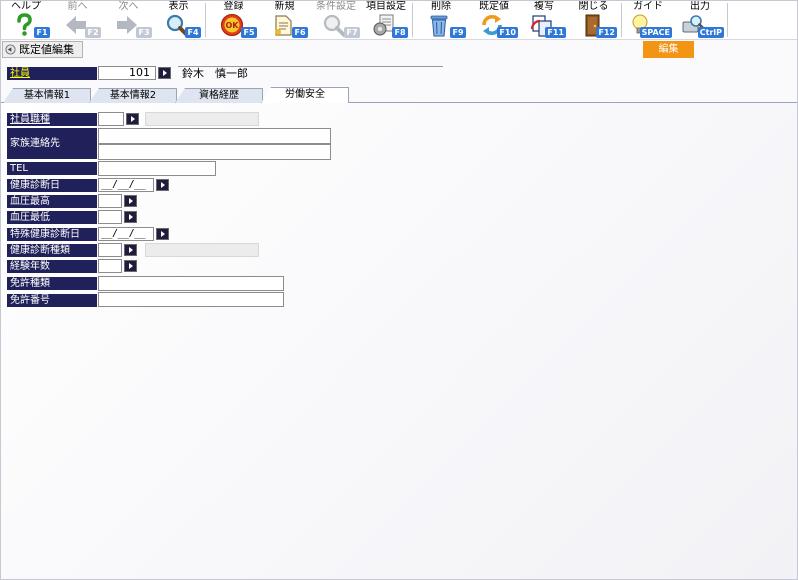  What do you see at coordinates (126, 185) in the screenshot?
I see `health-check-date-input: __/__/__` at bounding box center [126, 185].